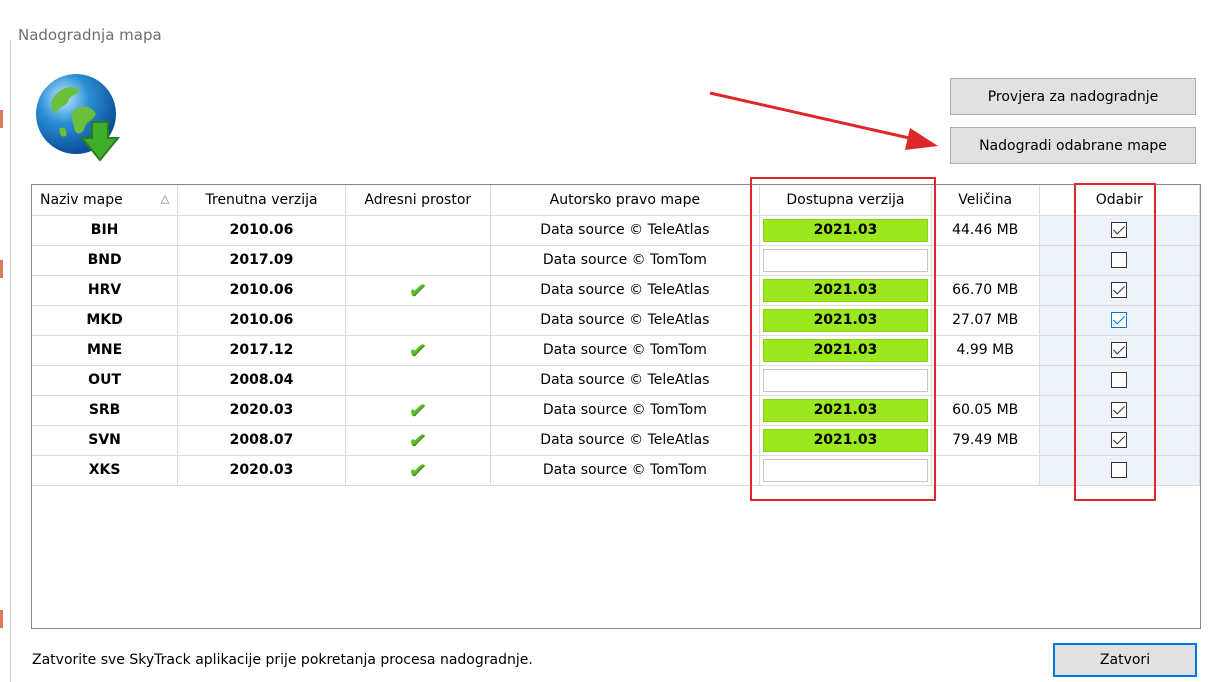 The width and height of the screenshot is (1212, 682). Describe the element at coordinates (105, 380) in the screenshot. I see `map-name-cell: OUT` at that location.